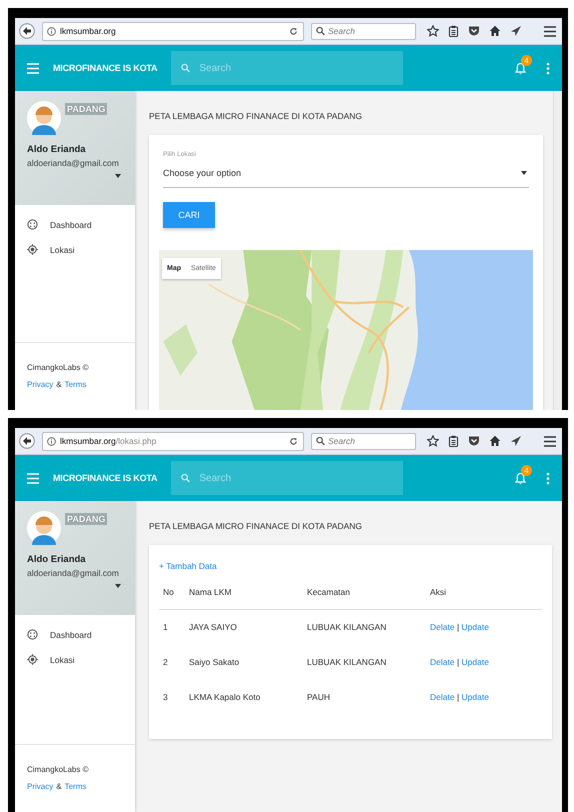 The image size is (574, 812). What do you see at coordinates (438, 592) in the screenshot?
I see `column-header: Aksi` at bounding box center [438, 592].